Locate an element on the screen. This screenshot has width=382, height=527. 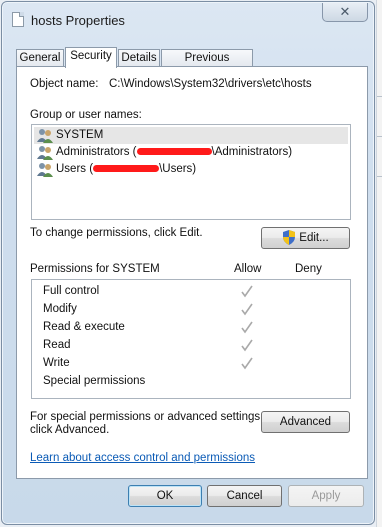
permission-name: Special permissions is located at coordinates (94, 381).